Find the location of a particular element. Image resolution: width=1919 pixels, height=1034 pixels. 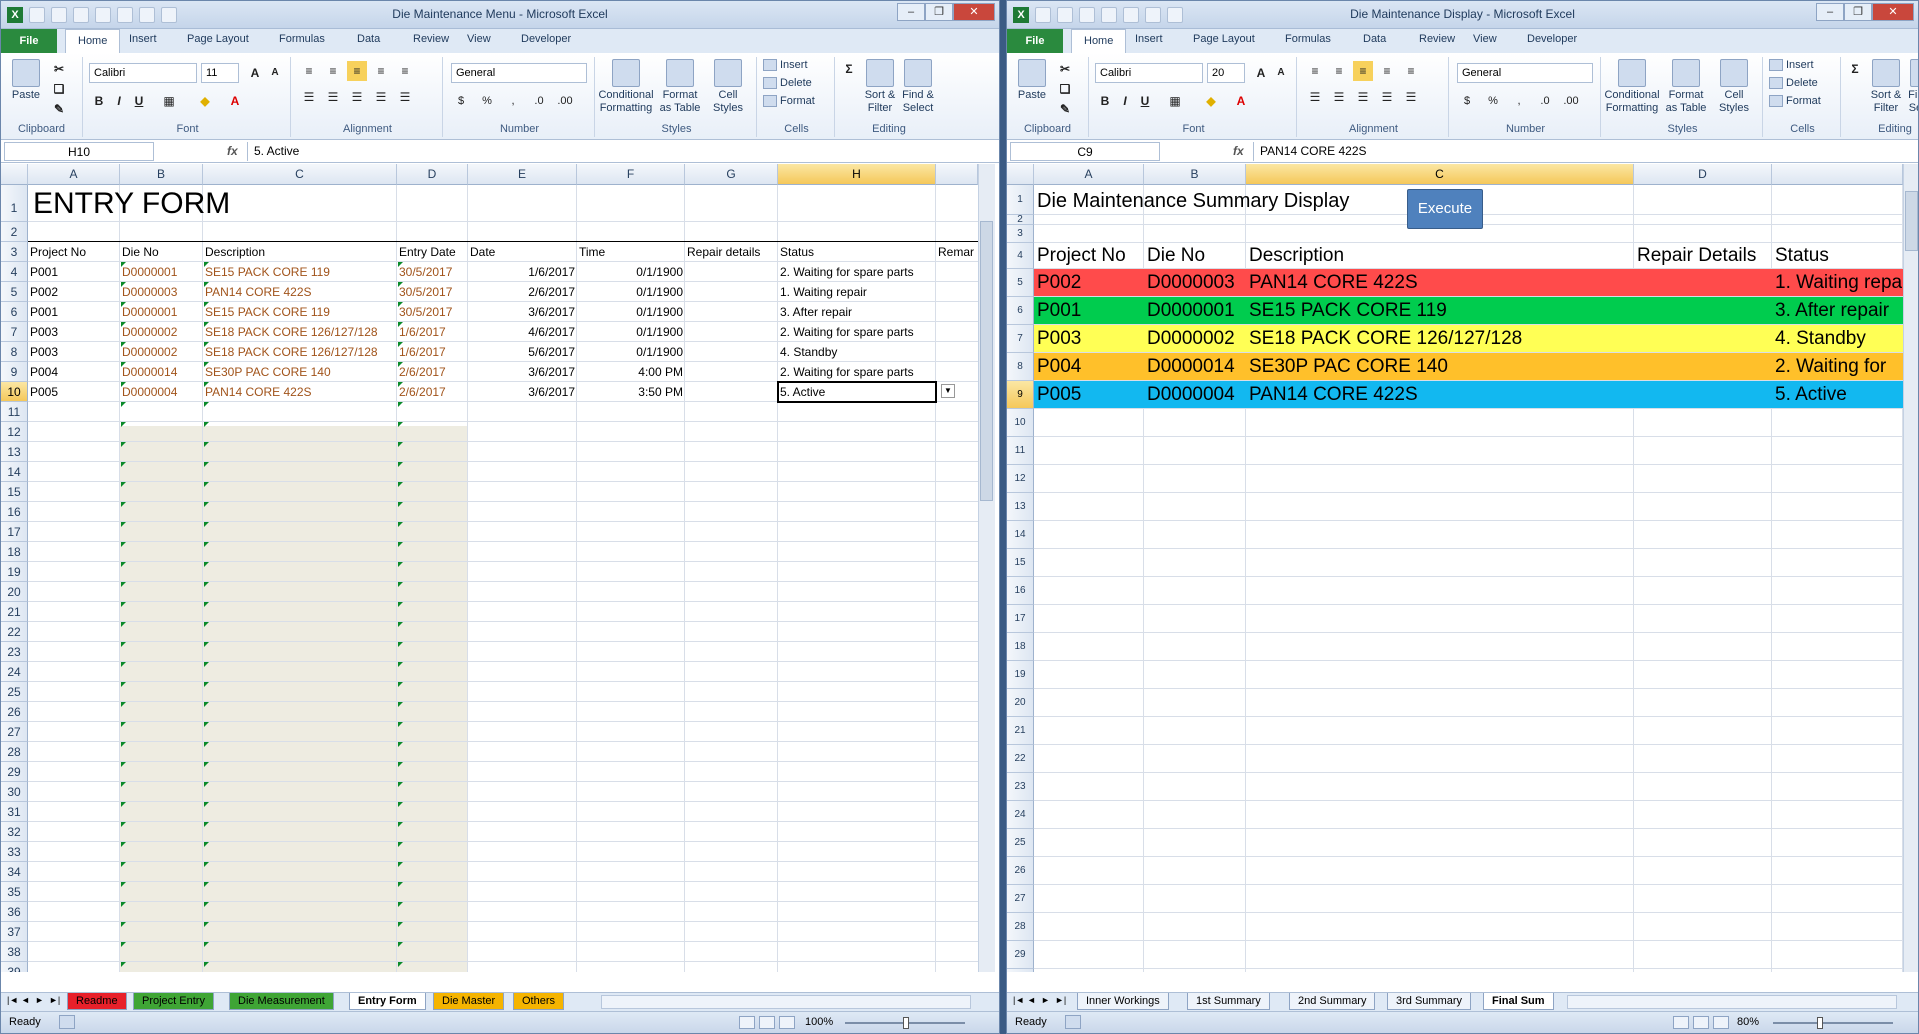

sheet-tab-inner-workings: Inner Workings is located at coordinates (1123, 1001).